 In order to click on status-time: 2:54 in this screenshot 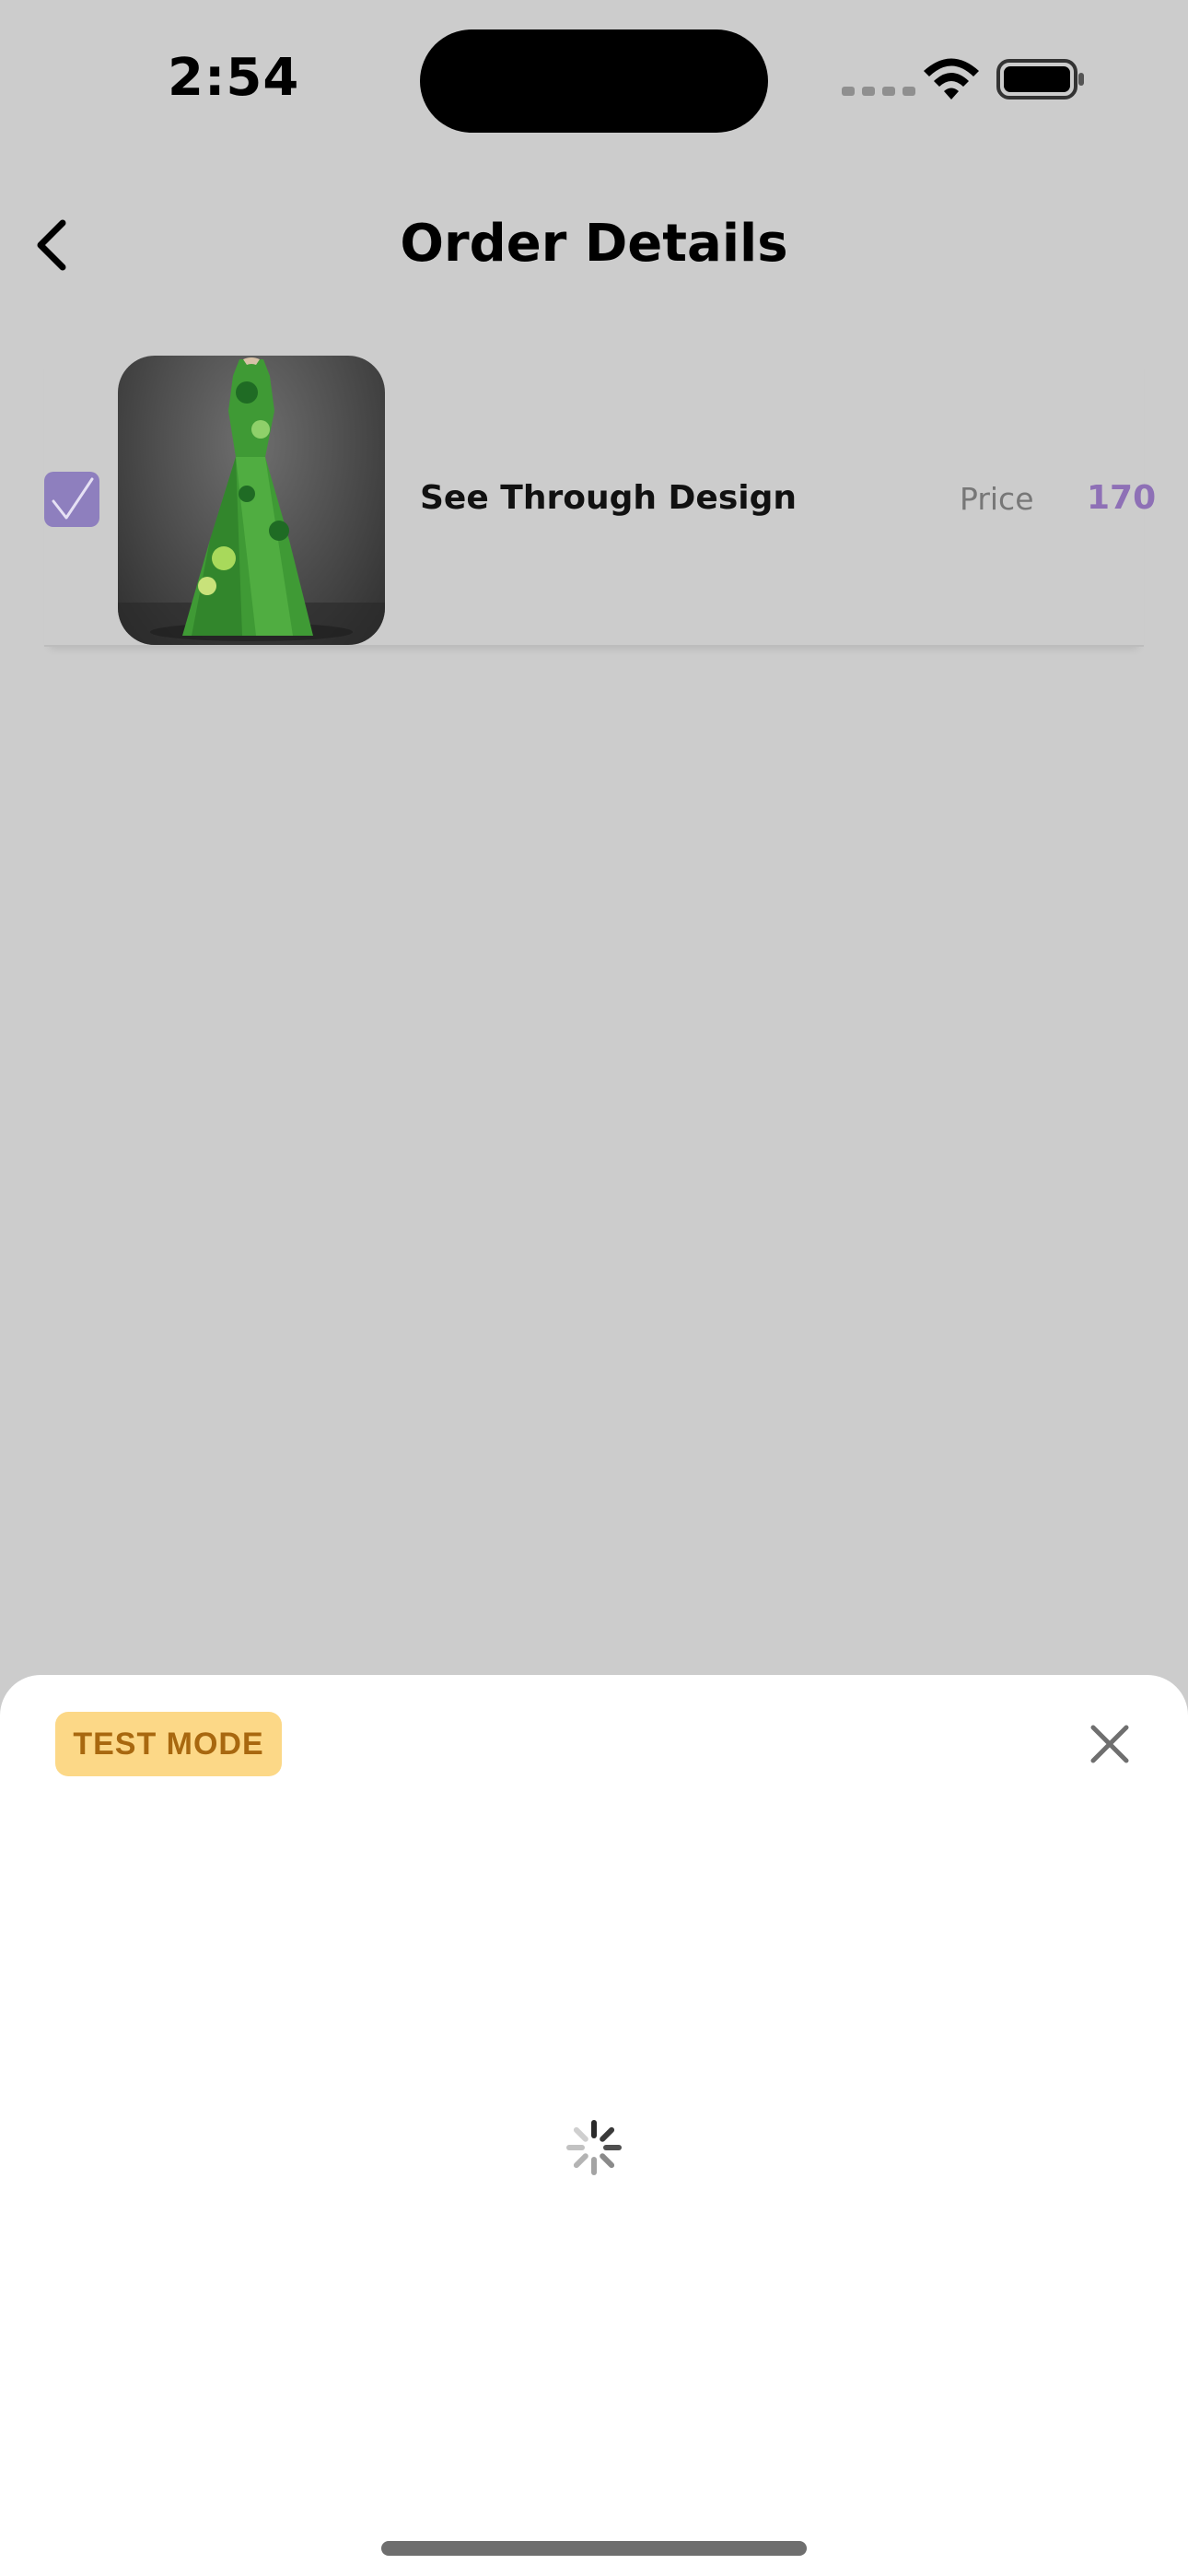, I will do `click(234, 78)`.